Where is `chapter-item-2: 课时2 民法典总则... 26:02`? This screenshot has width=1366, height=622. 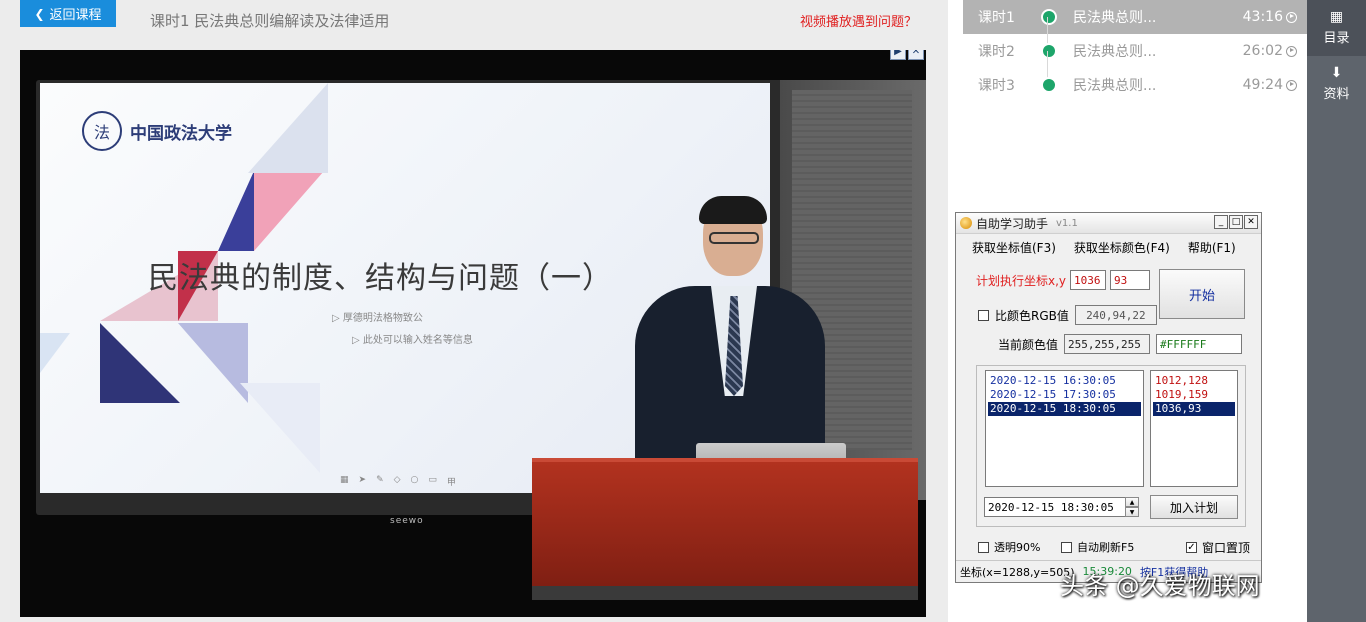 chapter-item-2: 课时2 民法典总则... 26:02 is located at coordinates (1135, 42).